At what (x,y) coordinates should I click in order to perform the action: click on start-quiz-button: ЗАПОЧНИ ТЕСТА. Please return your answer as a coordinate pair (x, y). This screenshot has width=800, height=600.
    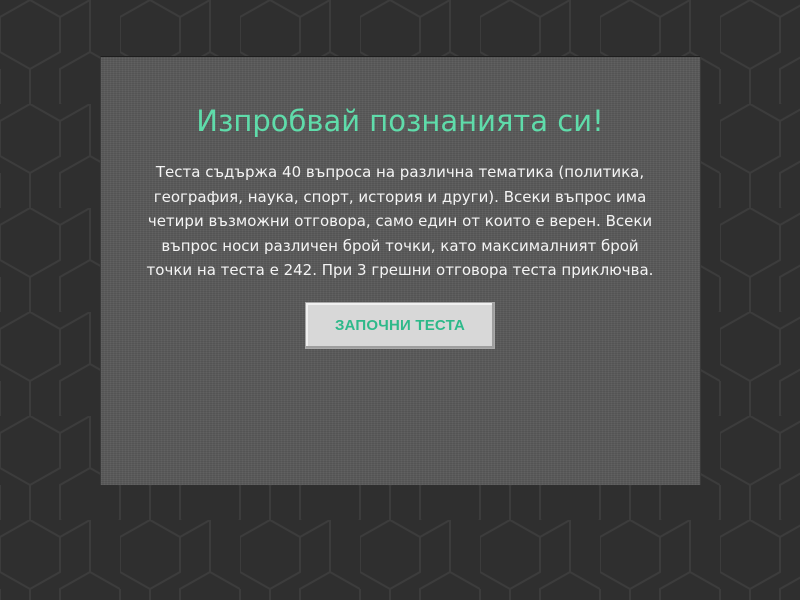
    Looking at the image, I should click on (400, 325).